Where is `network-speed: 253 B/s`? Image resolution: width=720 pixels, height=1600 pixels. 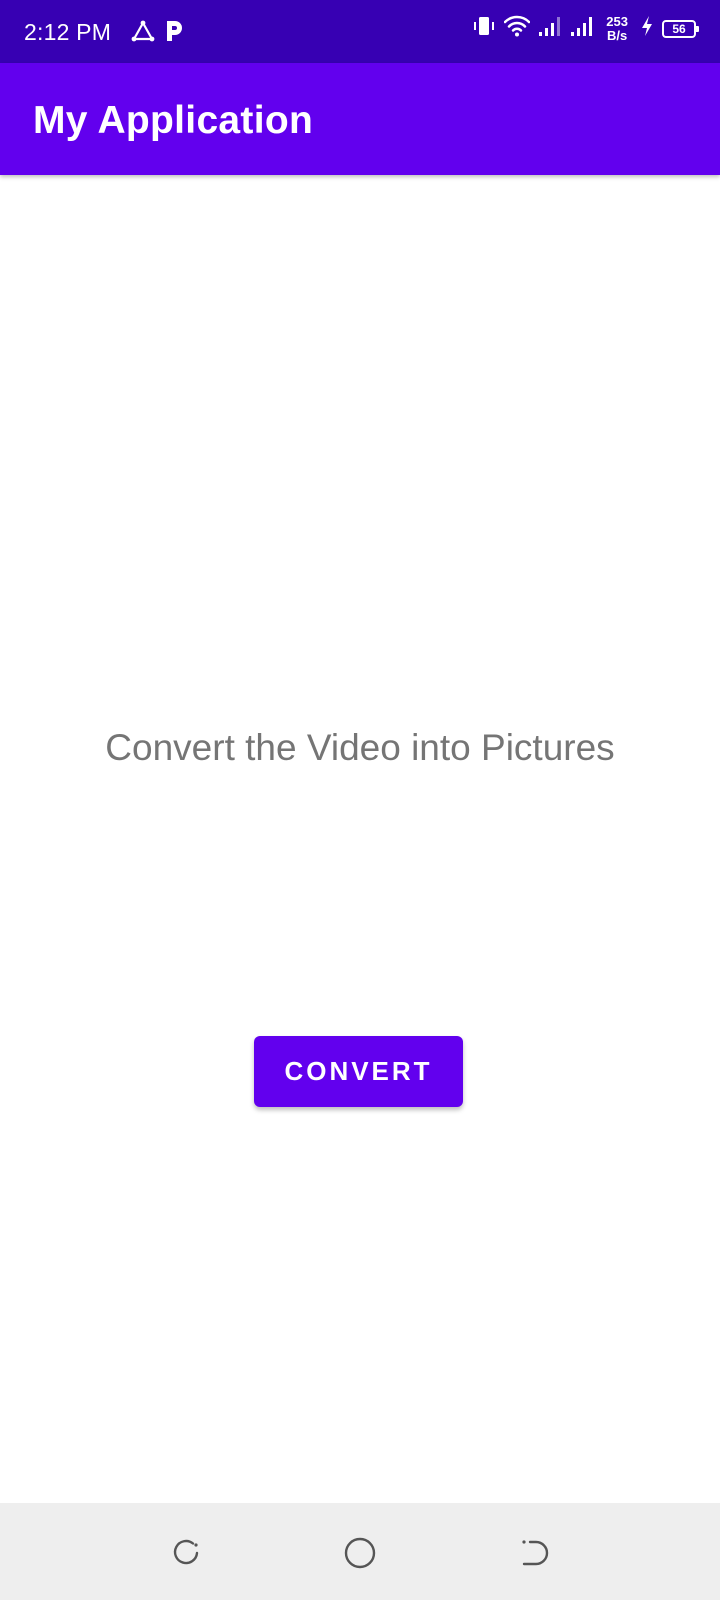
network-speed: 253 B/s is located at coordinates (617, 28).